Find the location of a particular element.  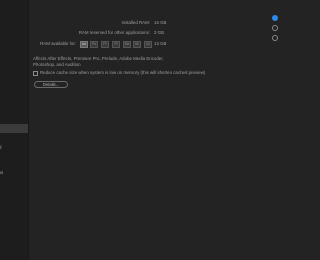

installed-ram-label: Installed RAM: is located at coordinates (135, 22).